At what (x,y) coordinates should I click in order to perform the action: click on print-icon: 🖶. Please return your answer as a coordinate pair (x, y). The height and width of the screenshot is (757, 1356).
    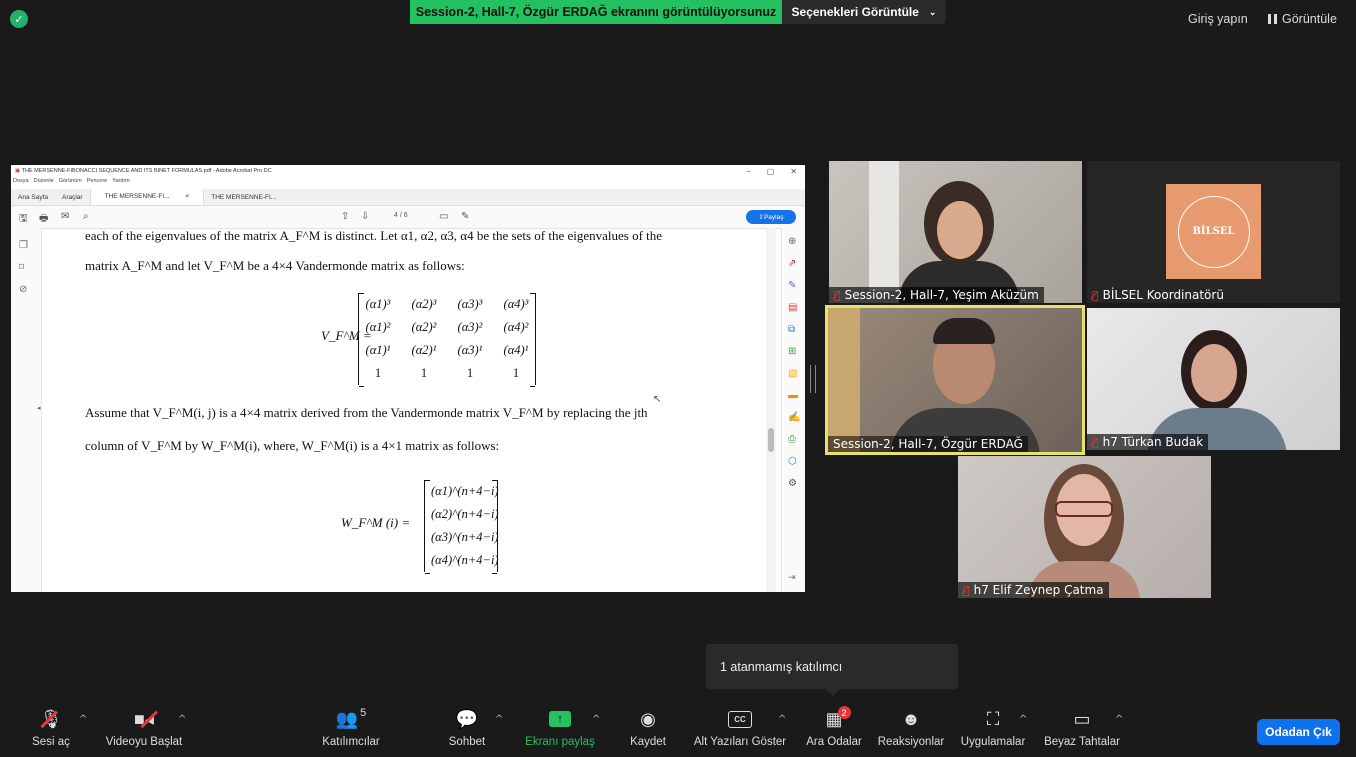
    Looking at the image, I should click on (43, 219).